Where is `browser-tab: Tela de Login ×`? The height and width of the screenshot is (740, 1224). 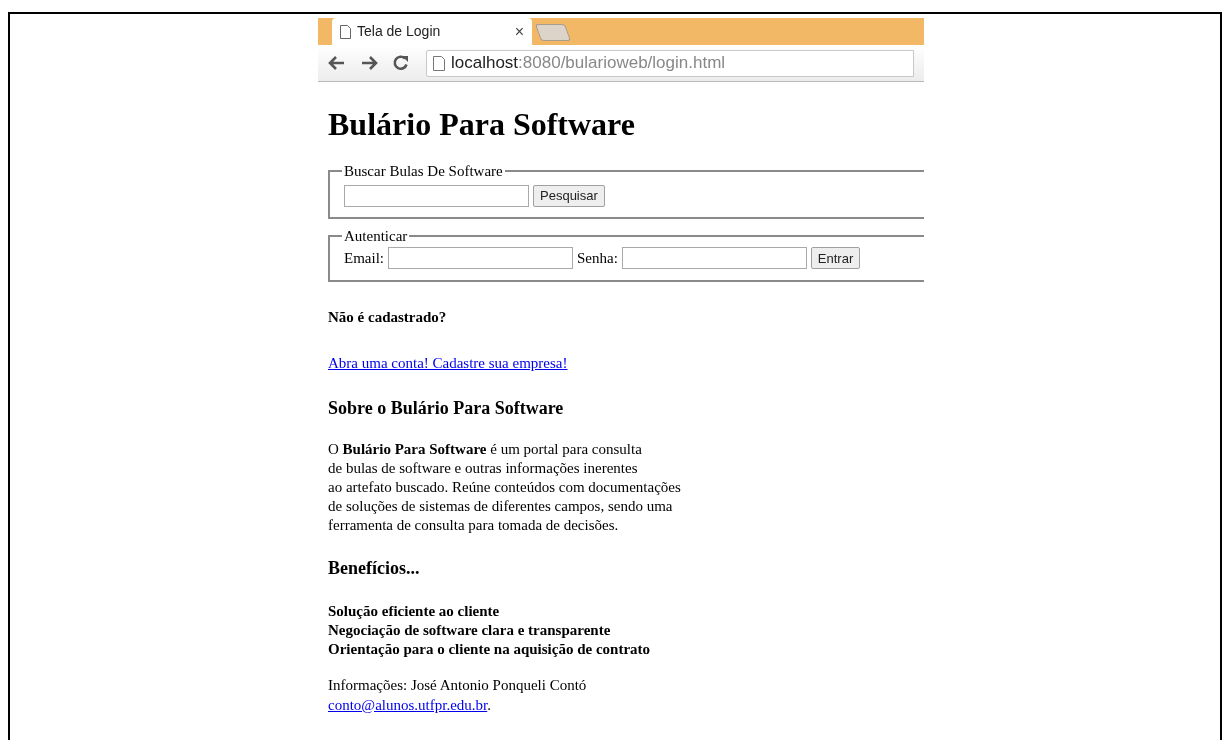
browser-tab: Tela de Login × is located at coordinates (432, 31).